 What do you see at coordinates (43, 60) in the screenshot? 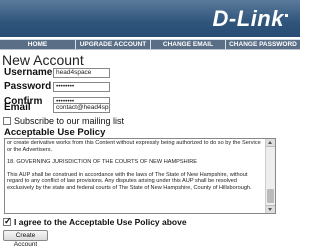
I see `page-title: New Account` at bounding box center [43, 60].